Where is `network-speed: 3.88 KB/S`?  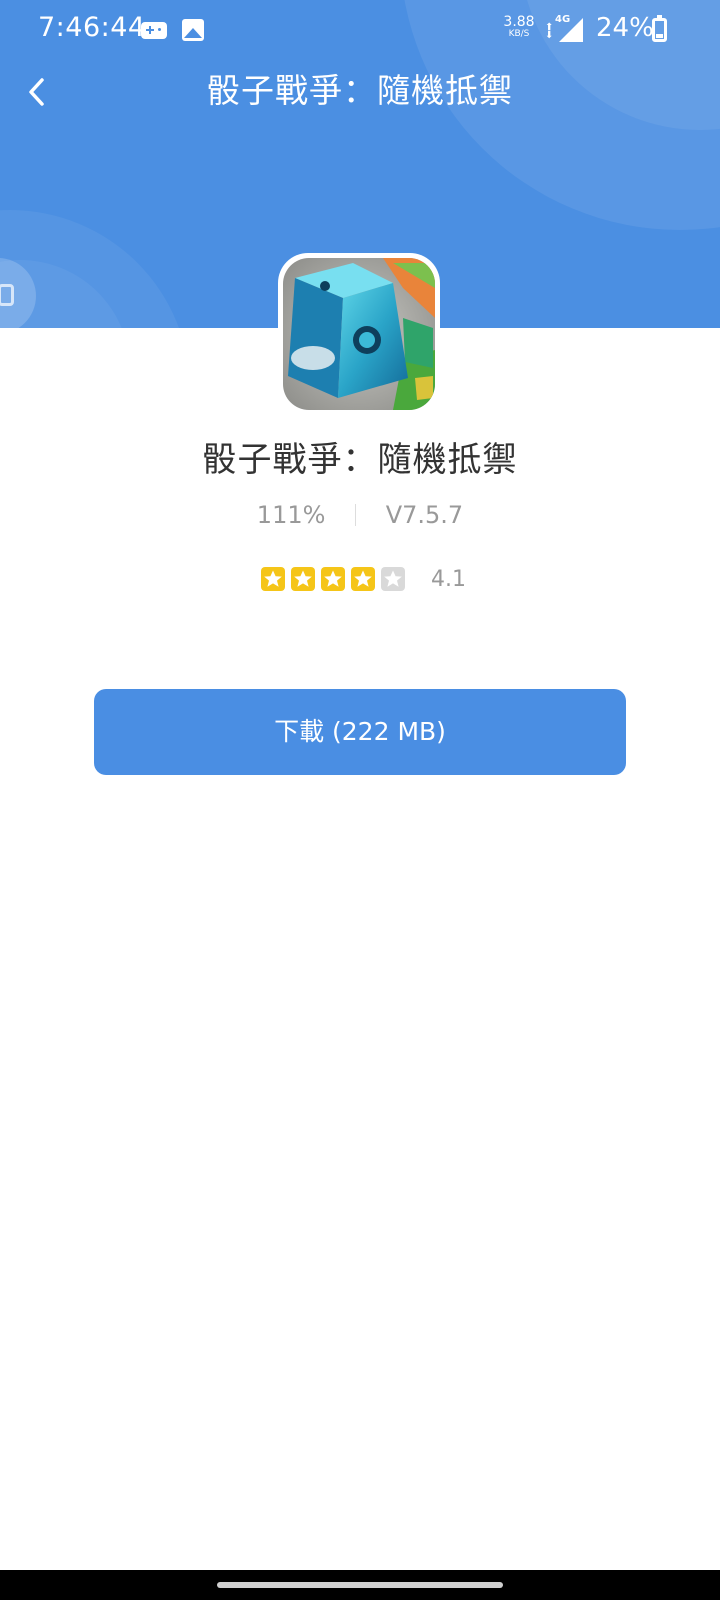 network-speed: 3.88 KB/S is located at coordinates (519, 27).